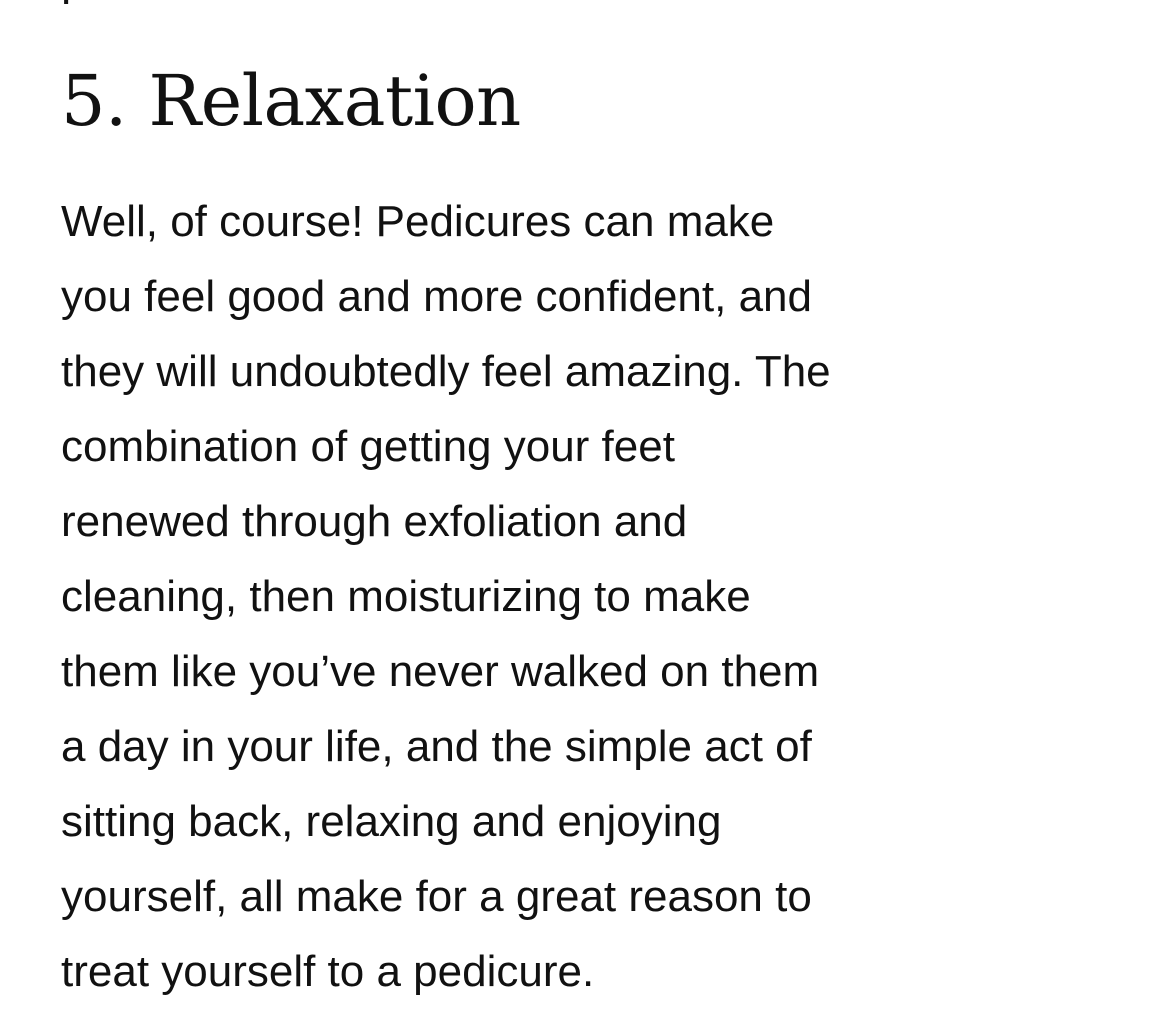 This screenshot has height=1023, width=1157. Describe the element at coordinates (68, 2) in the screenshot. I see `clipped-previous-text: p` at that location.